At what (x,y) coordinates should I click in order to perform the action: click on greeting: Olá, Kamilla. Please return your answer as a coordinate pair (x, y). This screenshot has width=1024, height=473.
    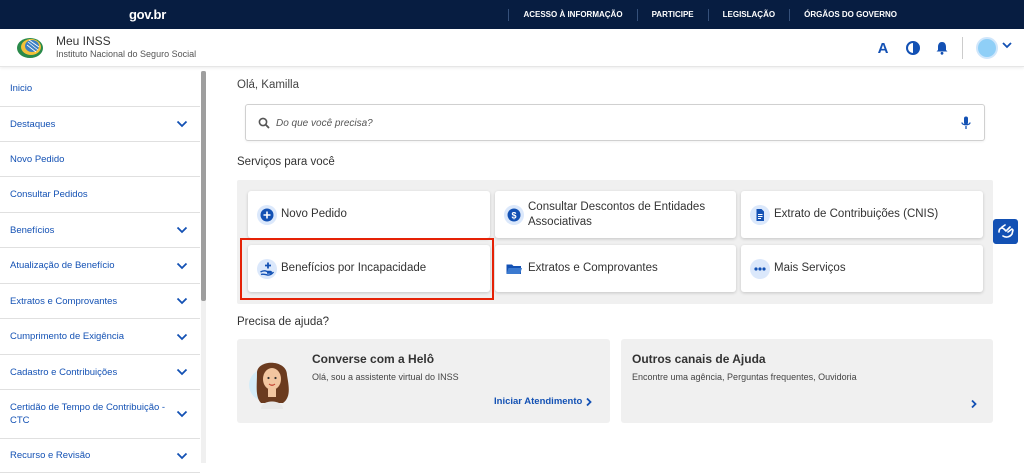
    Looking at the image, I should click on (268, 85).